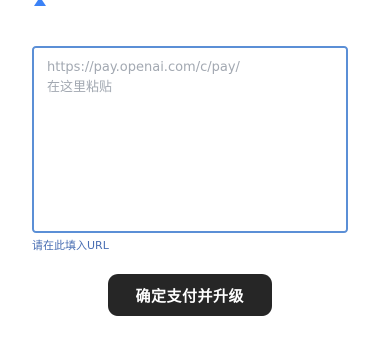 The image size is (384, 350). What do you see at coordinates (190, 295) in the screenshot?
I see `confirm-pay-upgrade-button: 确定支付并升级` at bounding box center [190, 295].